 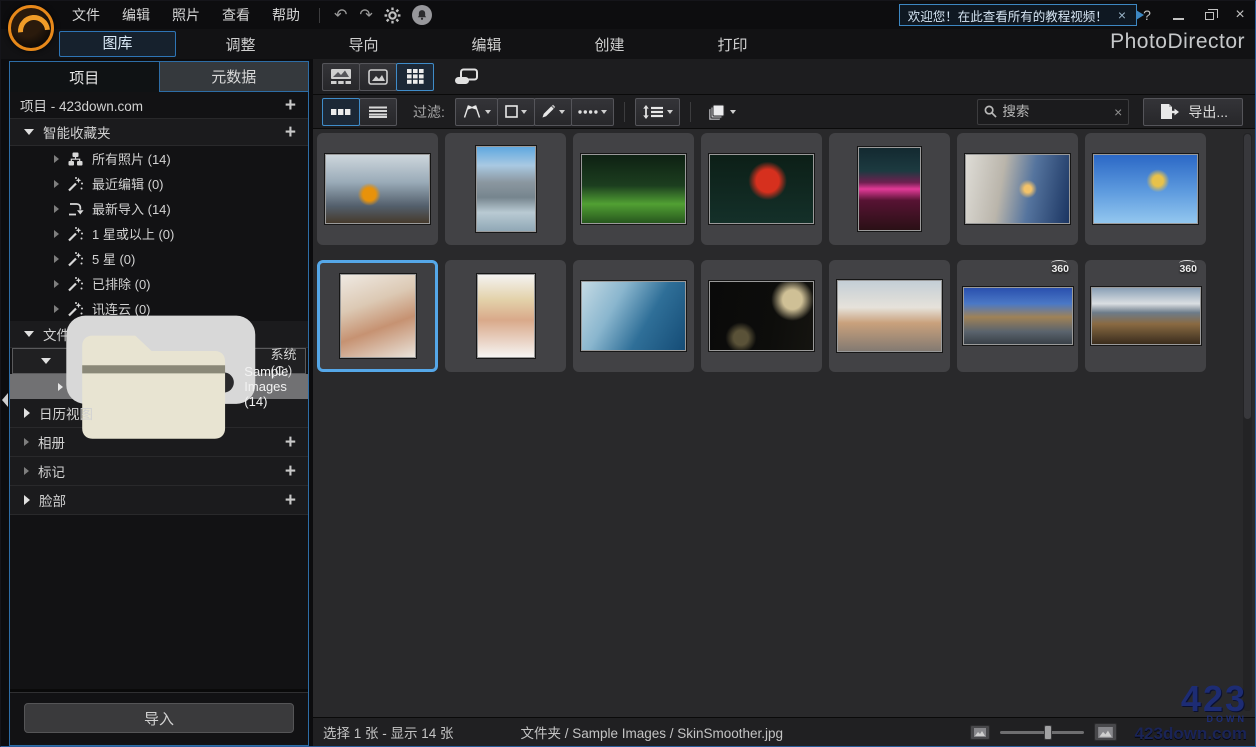 I want to click on restore-button, so click(x=1211, y=14).